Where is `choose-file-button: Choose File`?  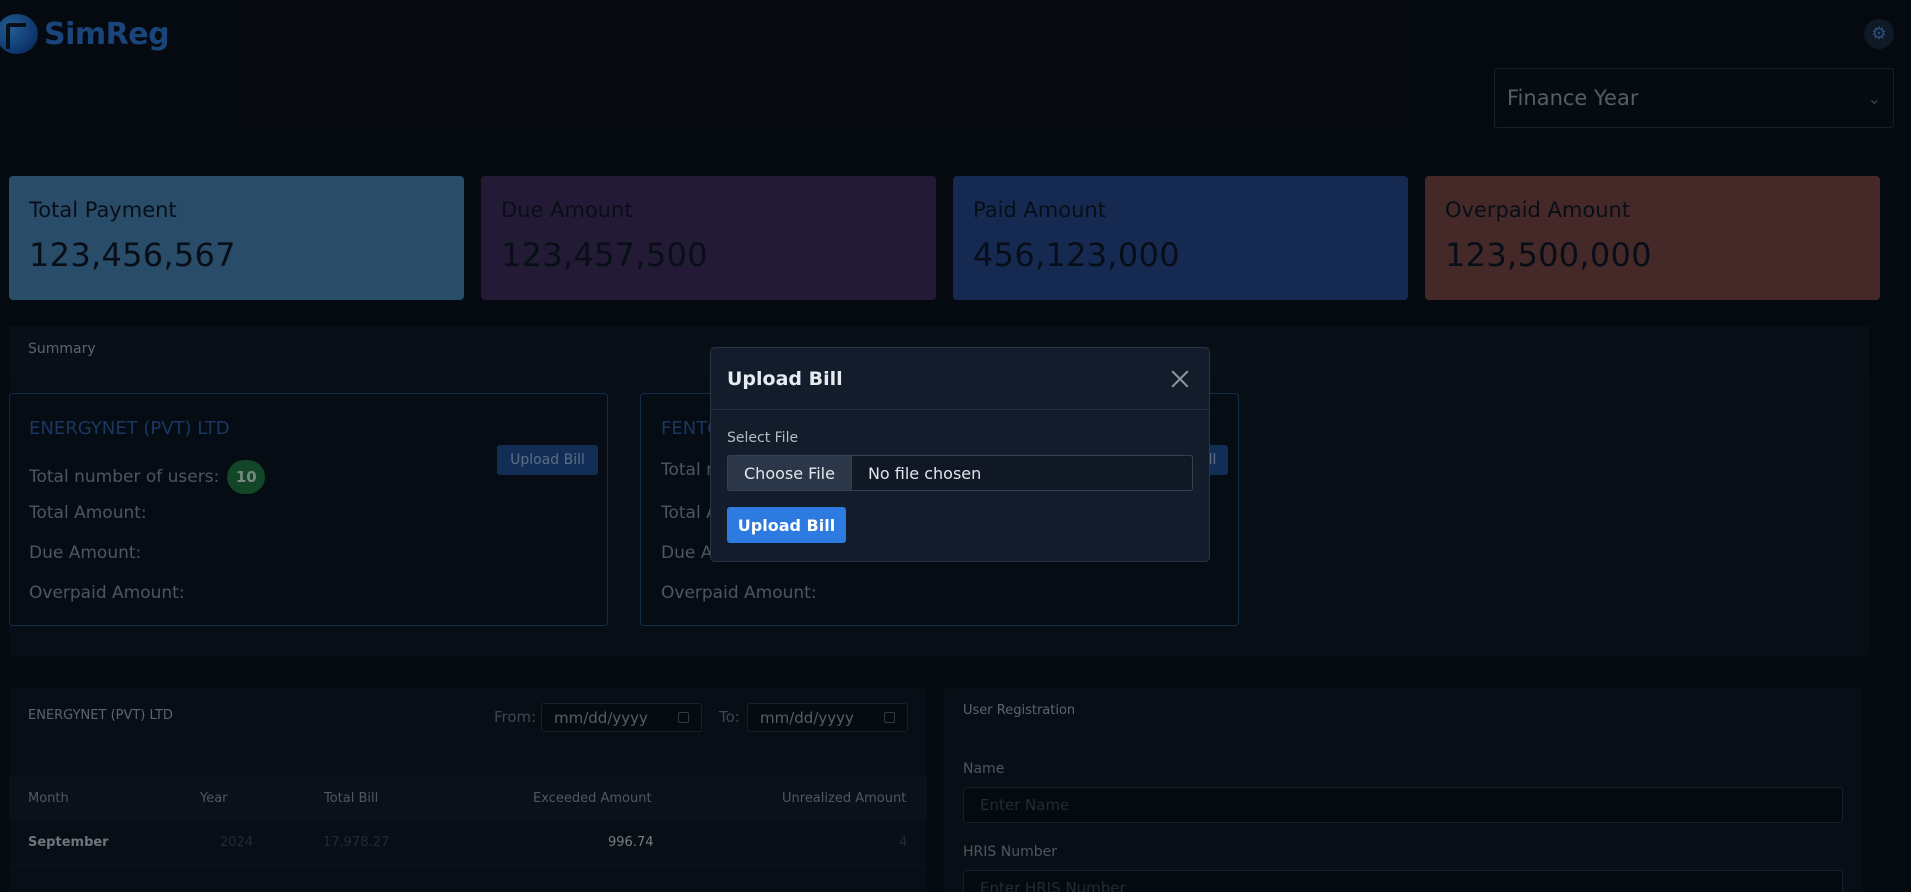
choose-file-button: Choose File is located at coordinates (790, 473).